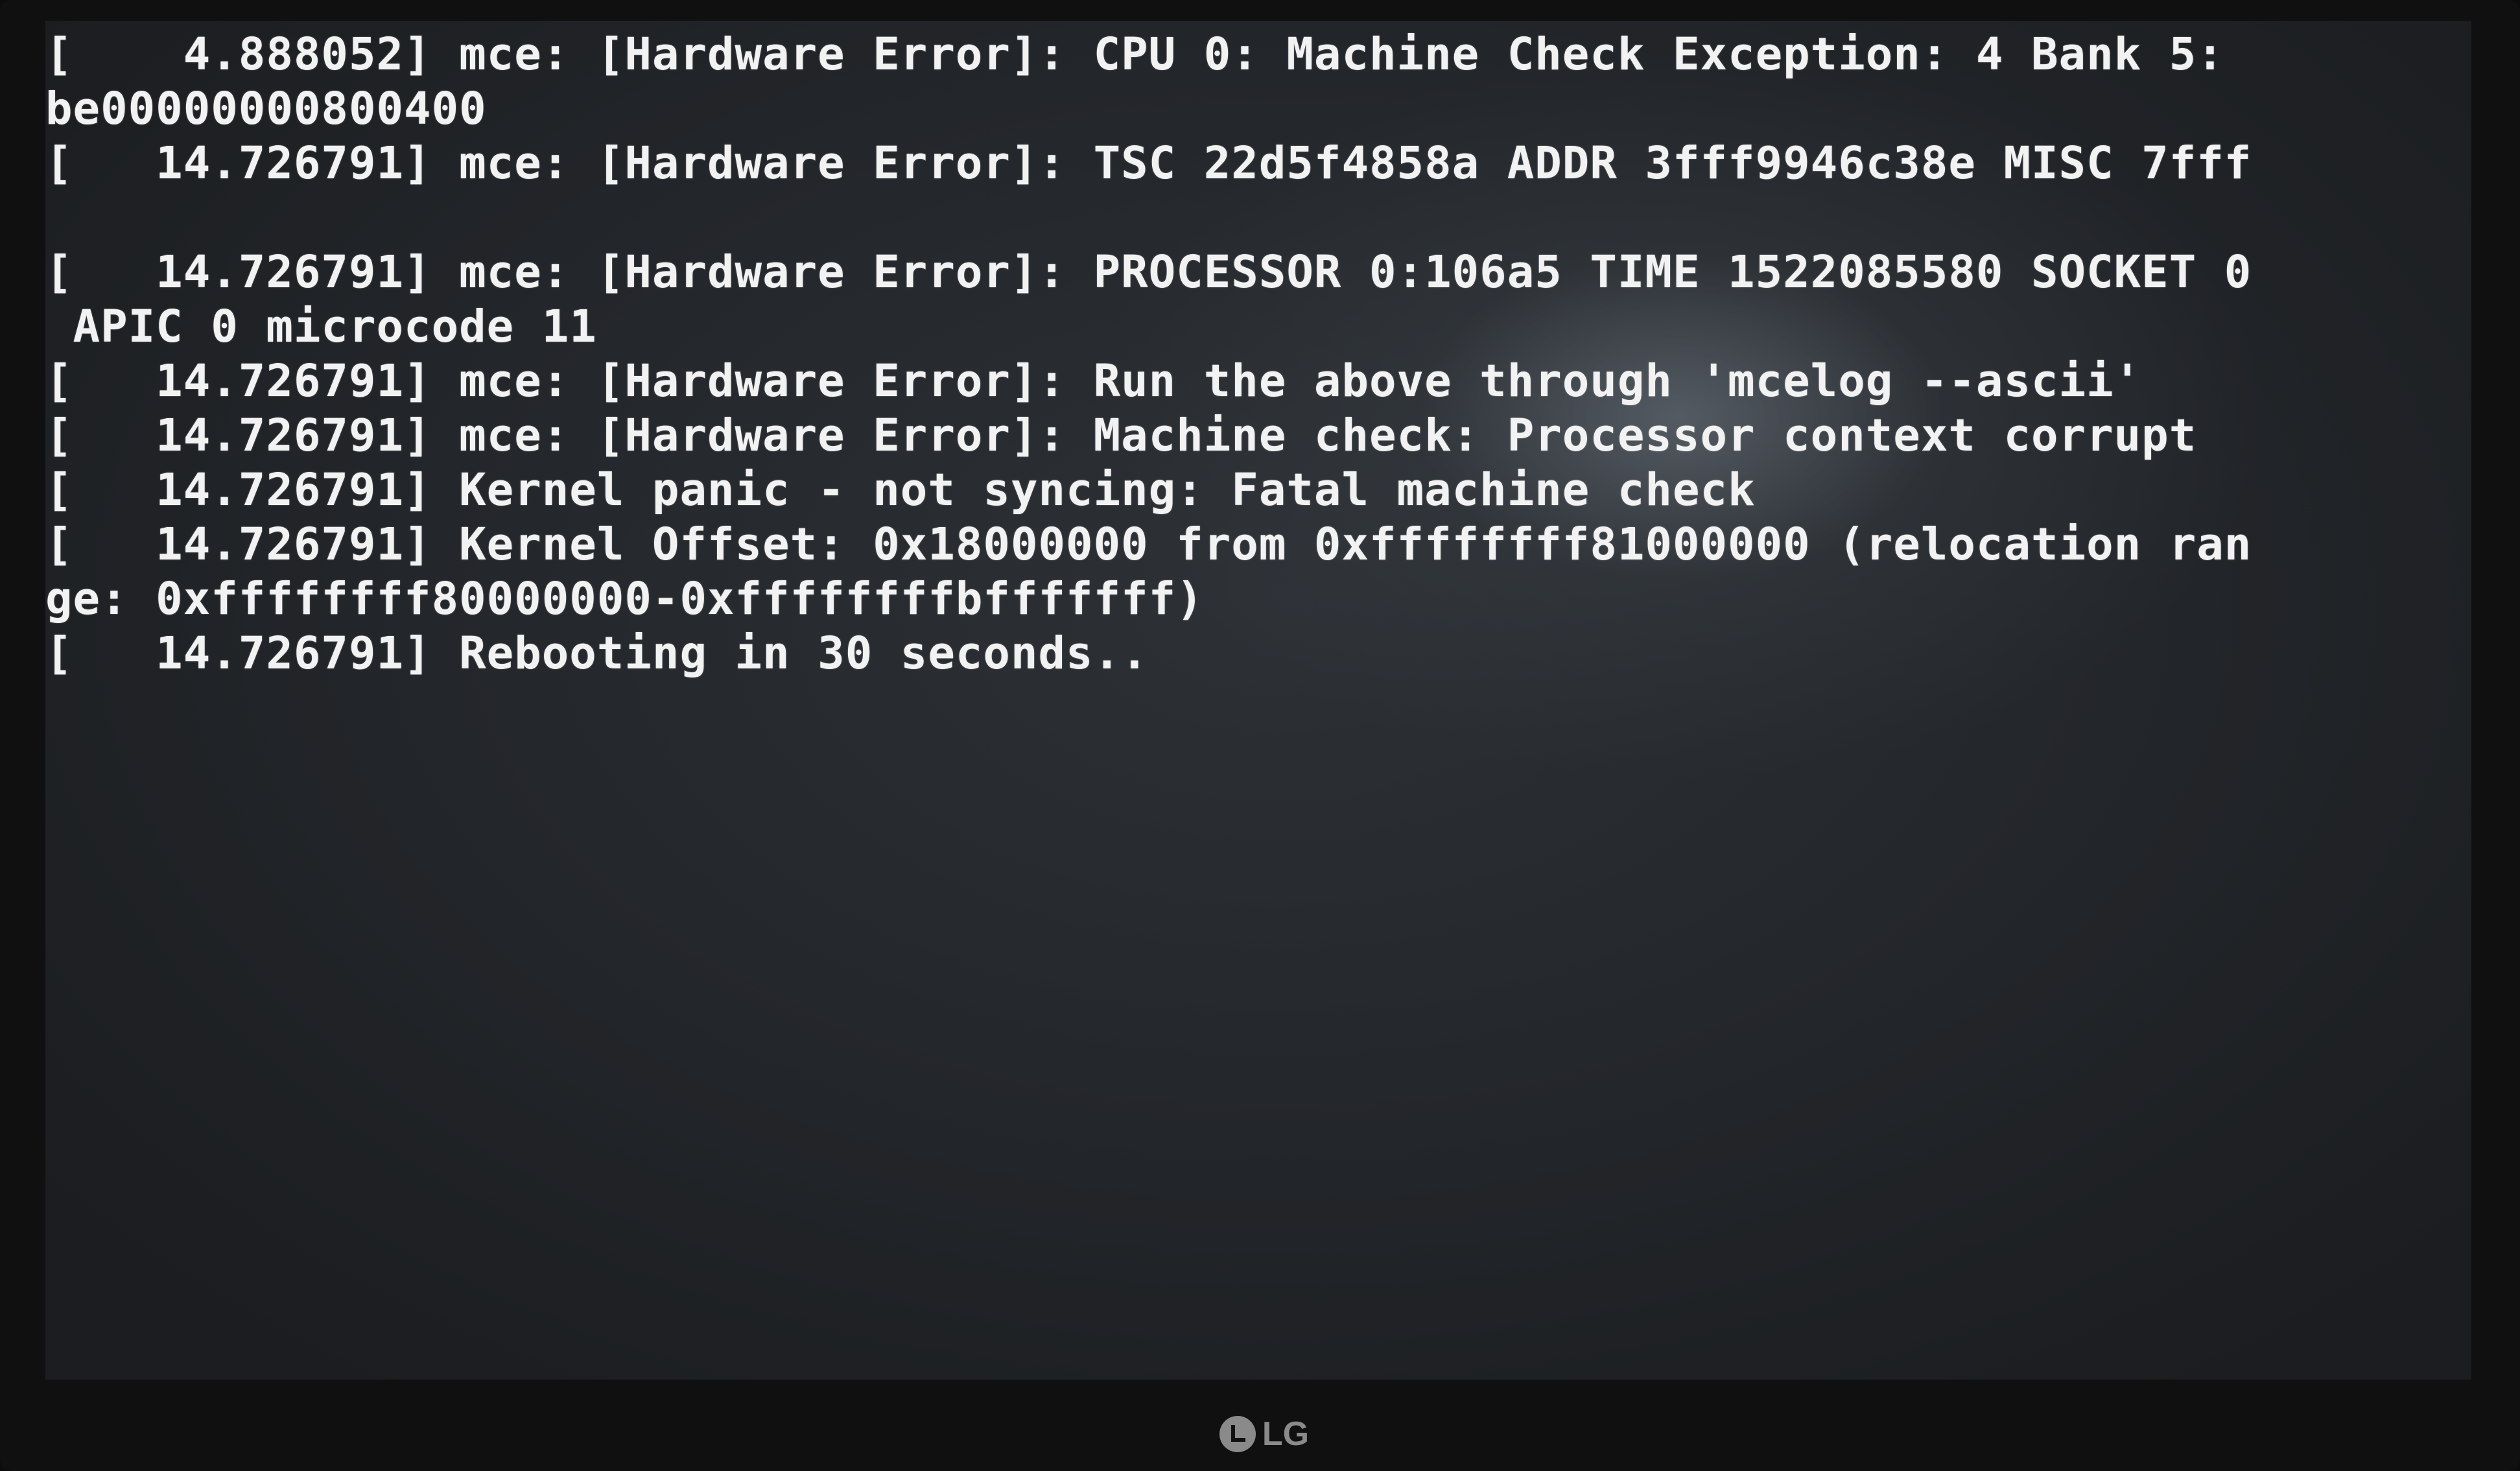  What do you see at coordinates (597, 653) in the screenshot?
I see `console-line: [ 14.726791] Rebooting in 30 seconds..` at bounding box center [597, 653].